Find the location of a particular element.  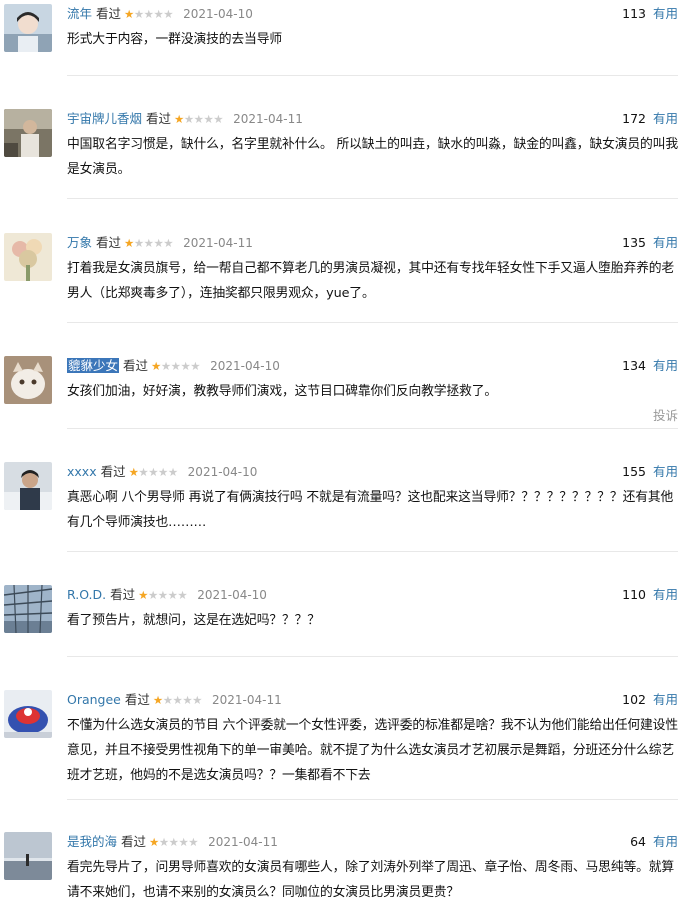

vote-count: 113 is located at coordinates (634, 13).